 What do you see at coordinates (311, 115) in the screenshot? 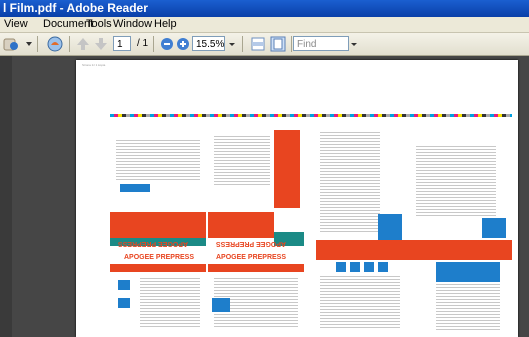
I see `color-registration-bar` at bounding box center [311, 115].